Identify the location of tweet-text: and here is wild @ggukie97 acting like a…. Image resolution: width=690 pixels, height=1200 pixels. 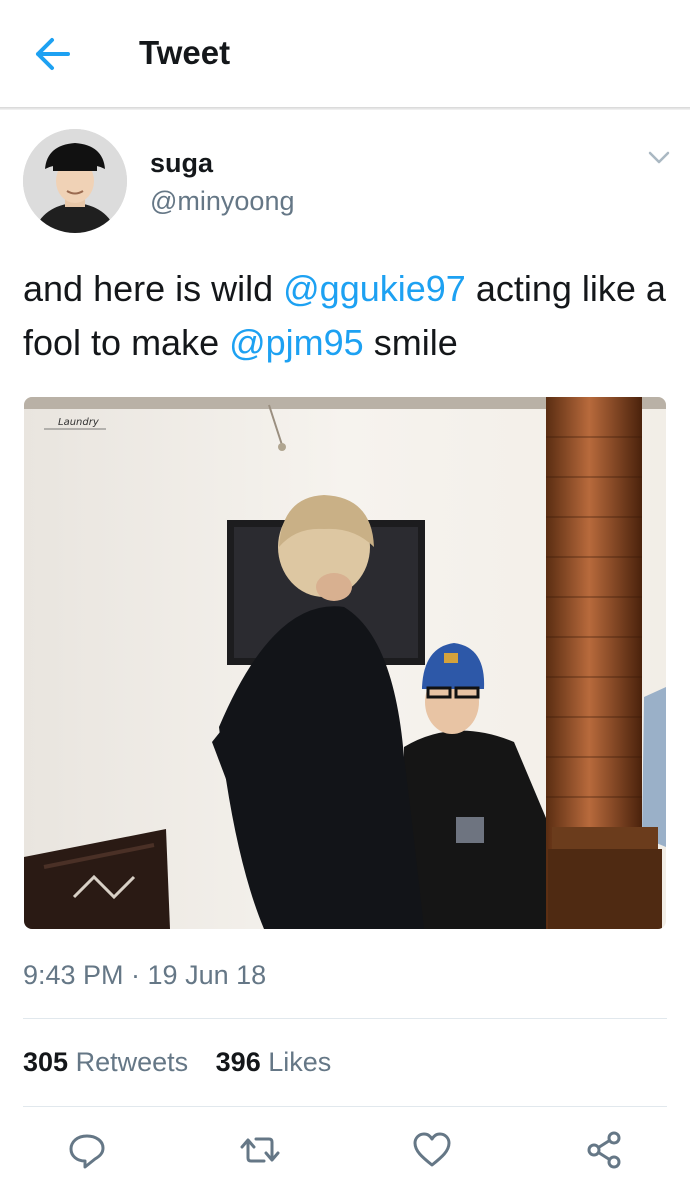
(348, 316).